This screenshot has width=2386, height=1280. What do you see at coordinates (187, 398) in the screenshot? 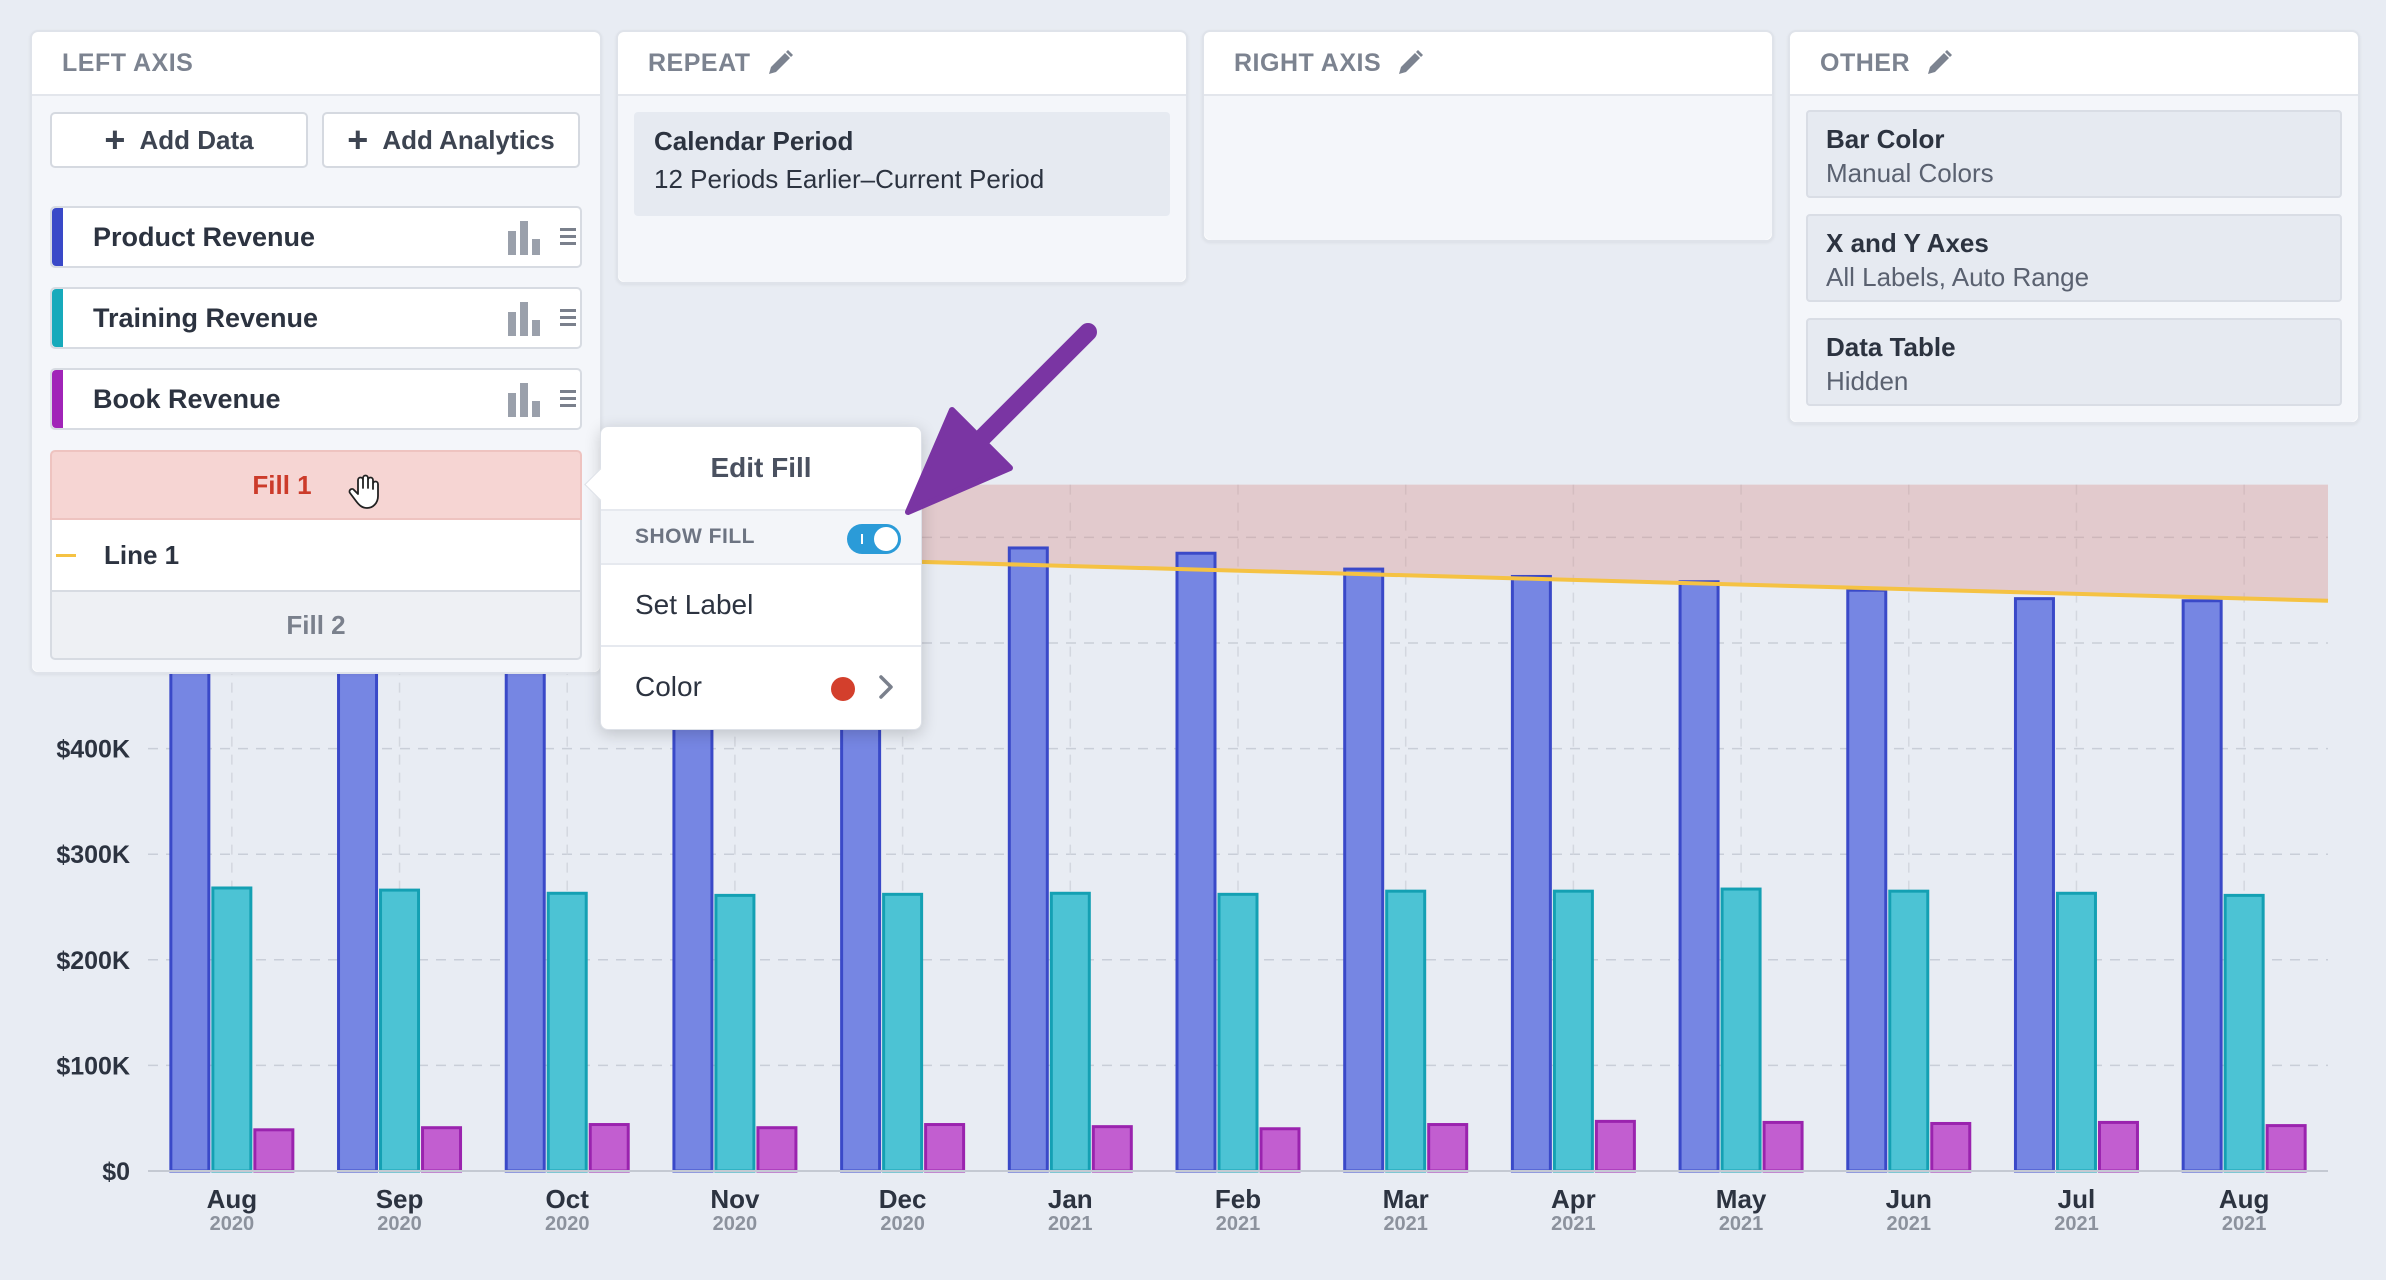
I see `series-label: Book Revenue` at bounding box center [187, 398].